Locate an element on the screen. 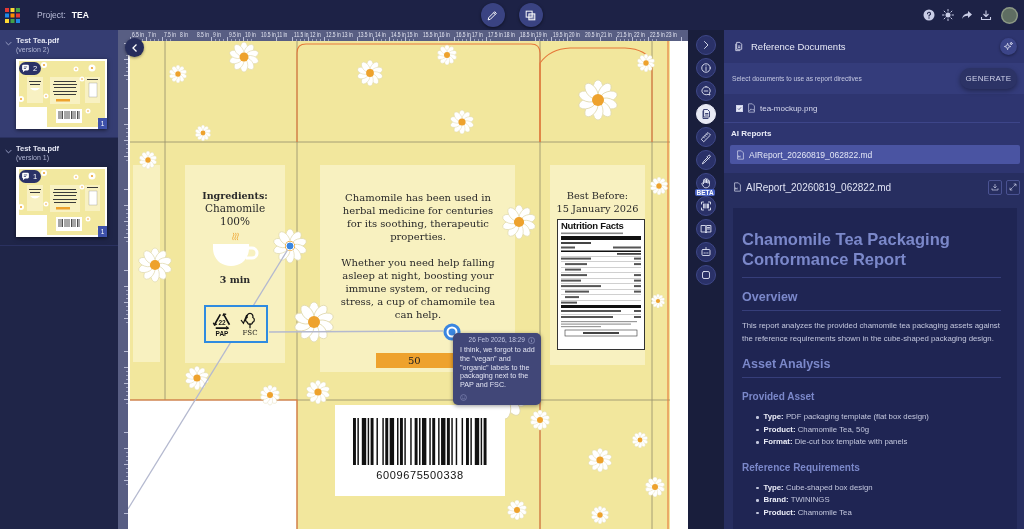 The width and height of the screenshot is (1024, 529). frame-button is located at coordinates (706, 275).